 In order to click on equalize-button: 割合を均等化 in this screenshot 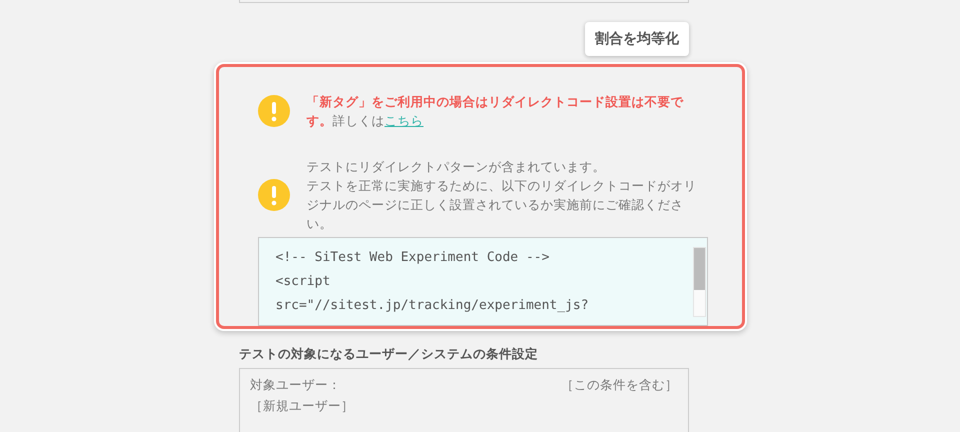, I will do `click(637, 39)`.